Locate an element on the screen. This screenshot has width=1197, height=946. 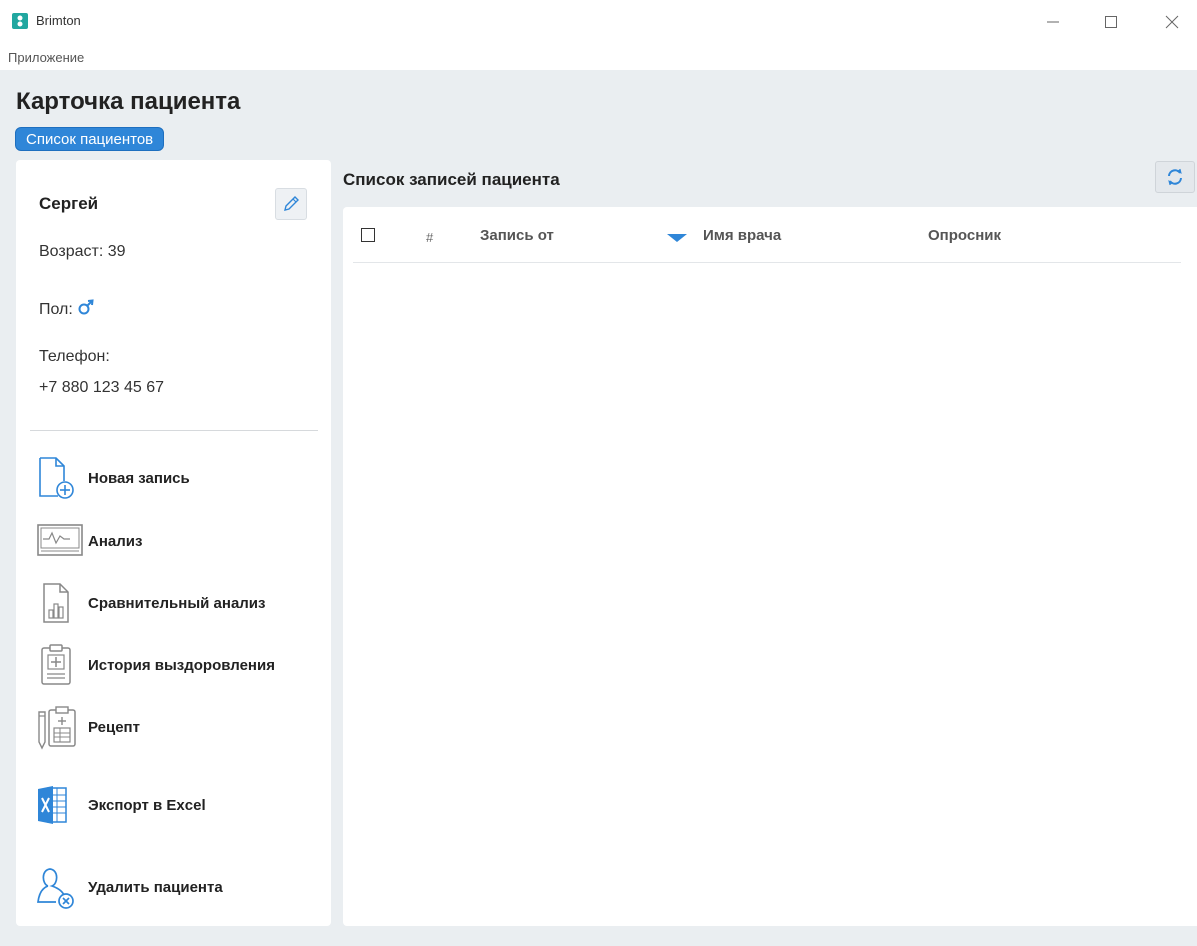
maximize-button is located at coordinates (1111, 22).